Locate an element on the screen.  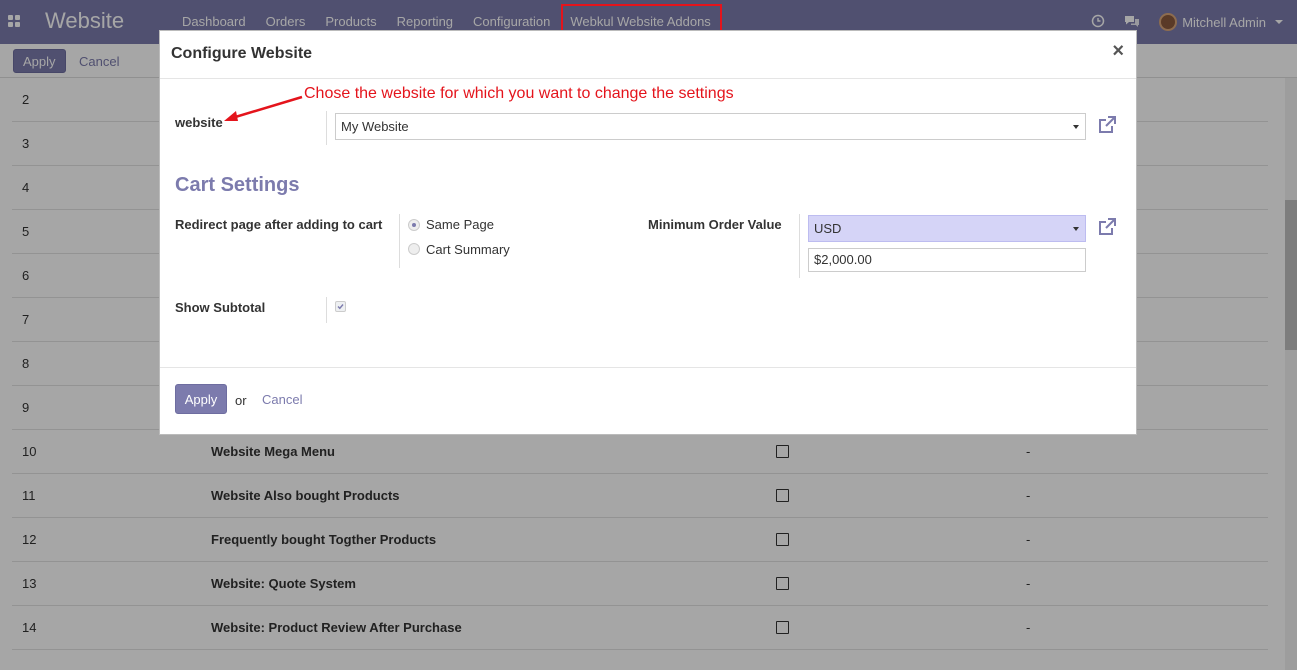
website-label: website is located at coordinates (199, 122).